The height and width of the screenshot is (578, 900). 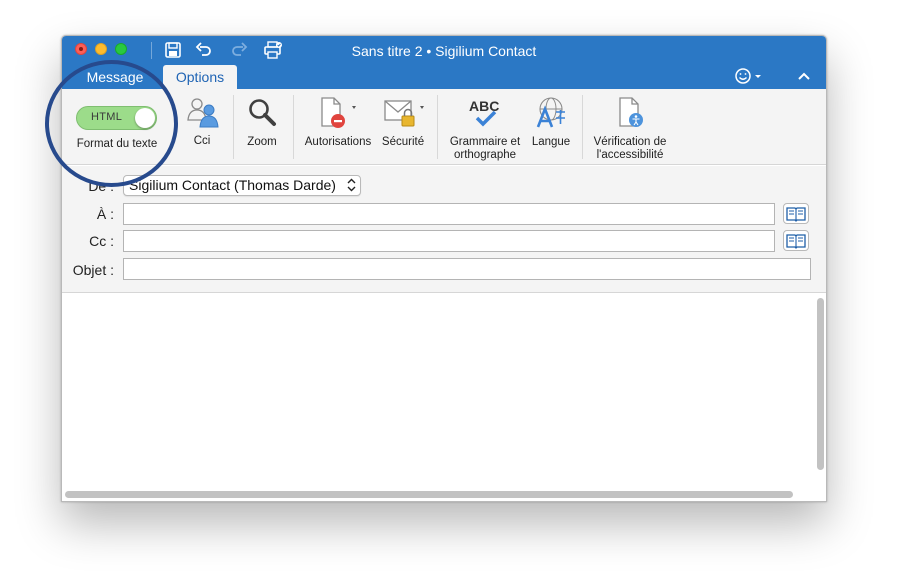 What do you see at coordinates (93, 270) in the screenshot?
I see `subject-label: Objet :` at bounding box center [93, 270].